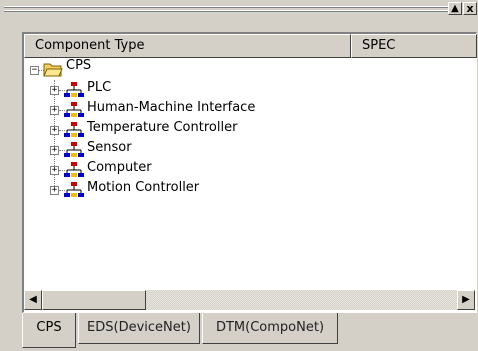 The width and height of the screenshot is (478, 351). Describe the element at coordinates (139, 328) in the screenshot. I see `tab-eds-devicenet: EDS(DeviceNet)` at that location.